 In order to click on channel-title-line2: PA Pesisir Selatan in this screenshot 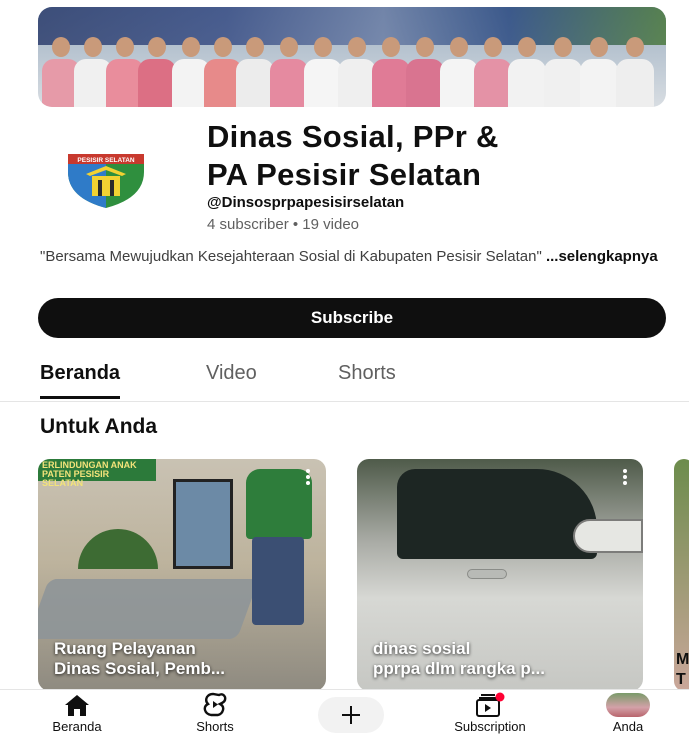, I will do `click(344, 174)`.